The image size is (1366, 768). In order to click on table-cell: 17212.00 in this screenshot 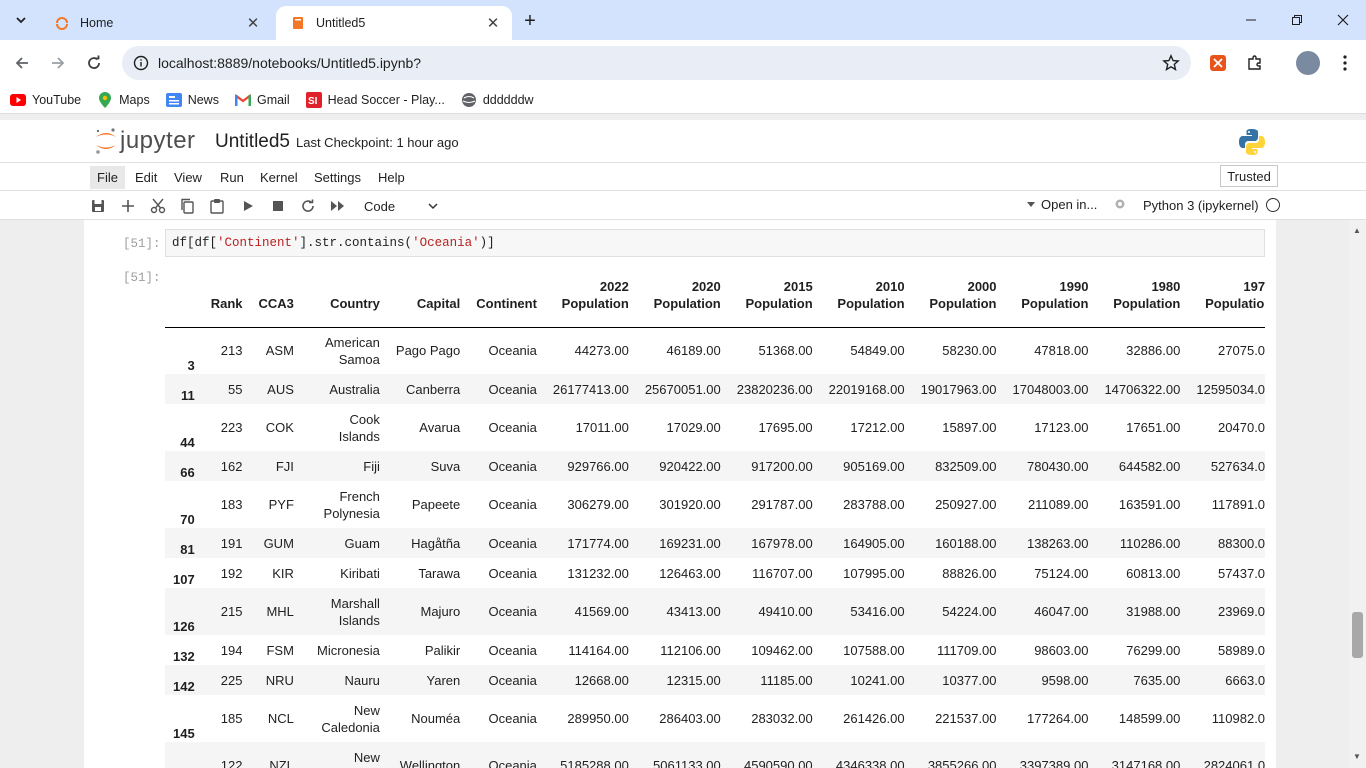, I will do `click(877, 427)`.